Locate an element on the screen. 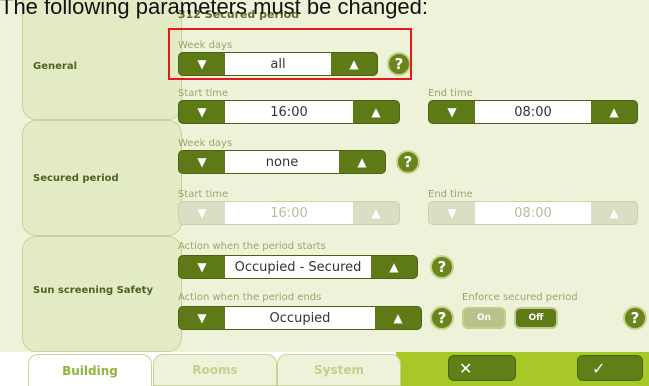 This screenshot has height=386, width=649. enforce-label: Enforce secured period is located at coordinates (520, 297).